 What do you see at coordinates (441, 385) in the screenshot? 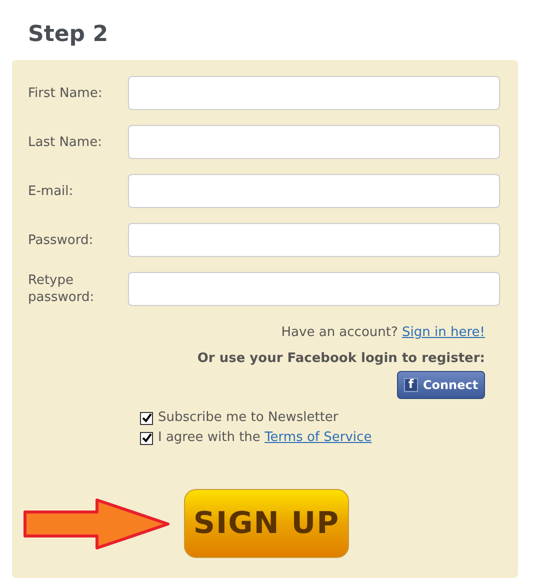
I see `facebook-connect-button: f Connect` at bounding box center [441, 385].